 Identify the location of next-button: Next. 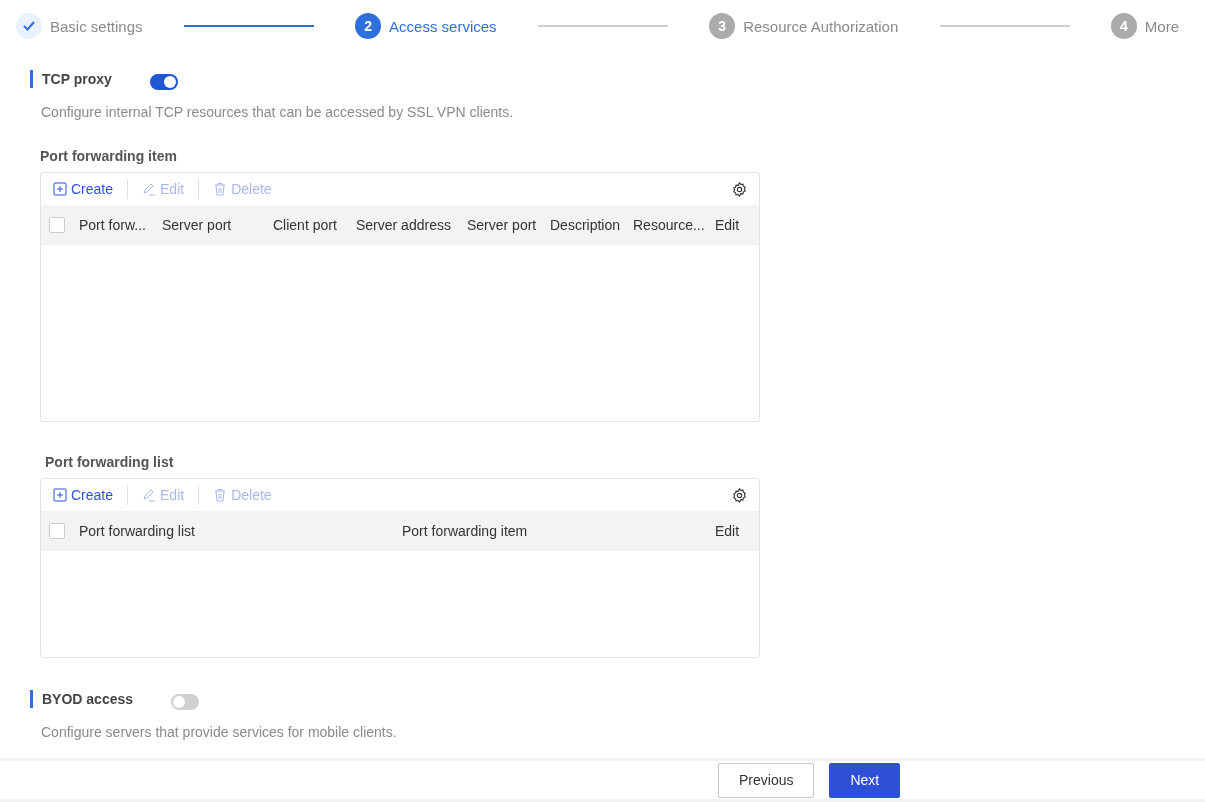
(865, 780).